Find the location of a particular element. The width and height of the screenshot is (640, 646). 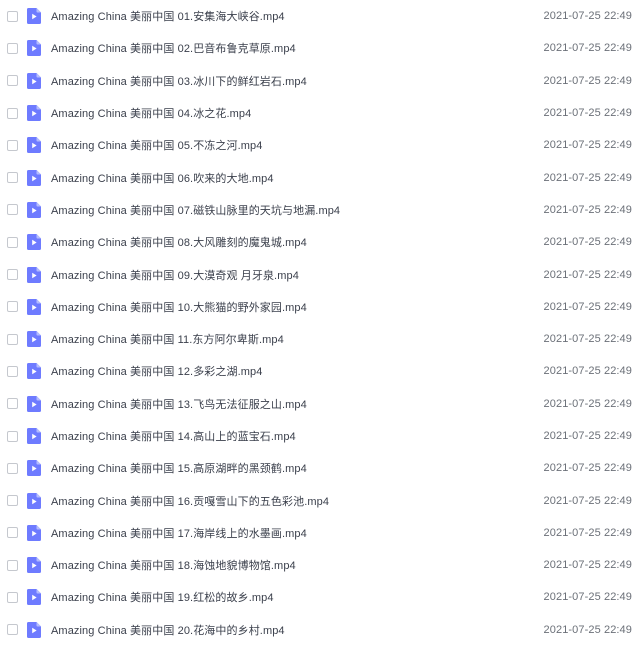

file-name: Amazing China 美丽中国 06.吹来的大地.mp4 is located at coordinates (162, 178).